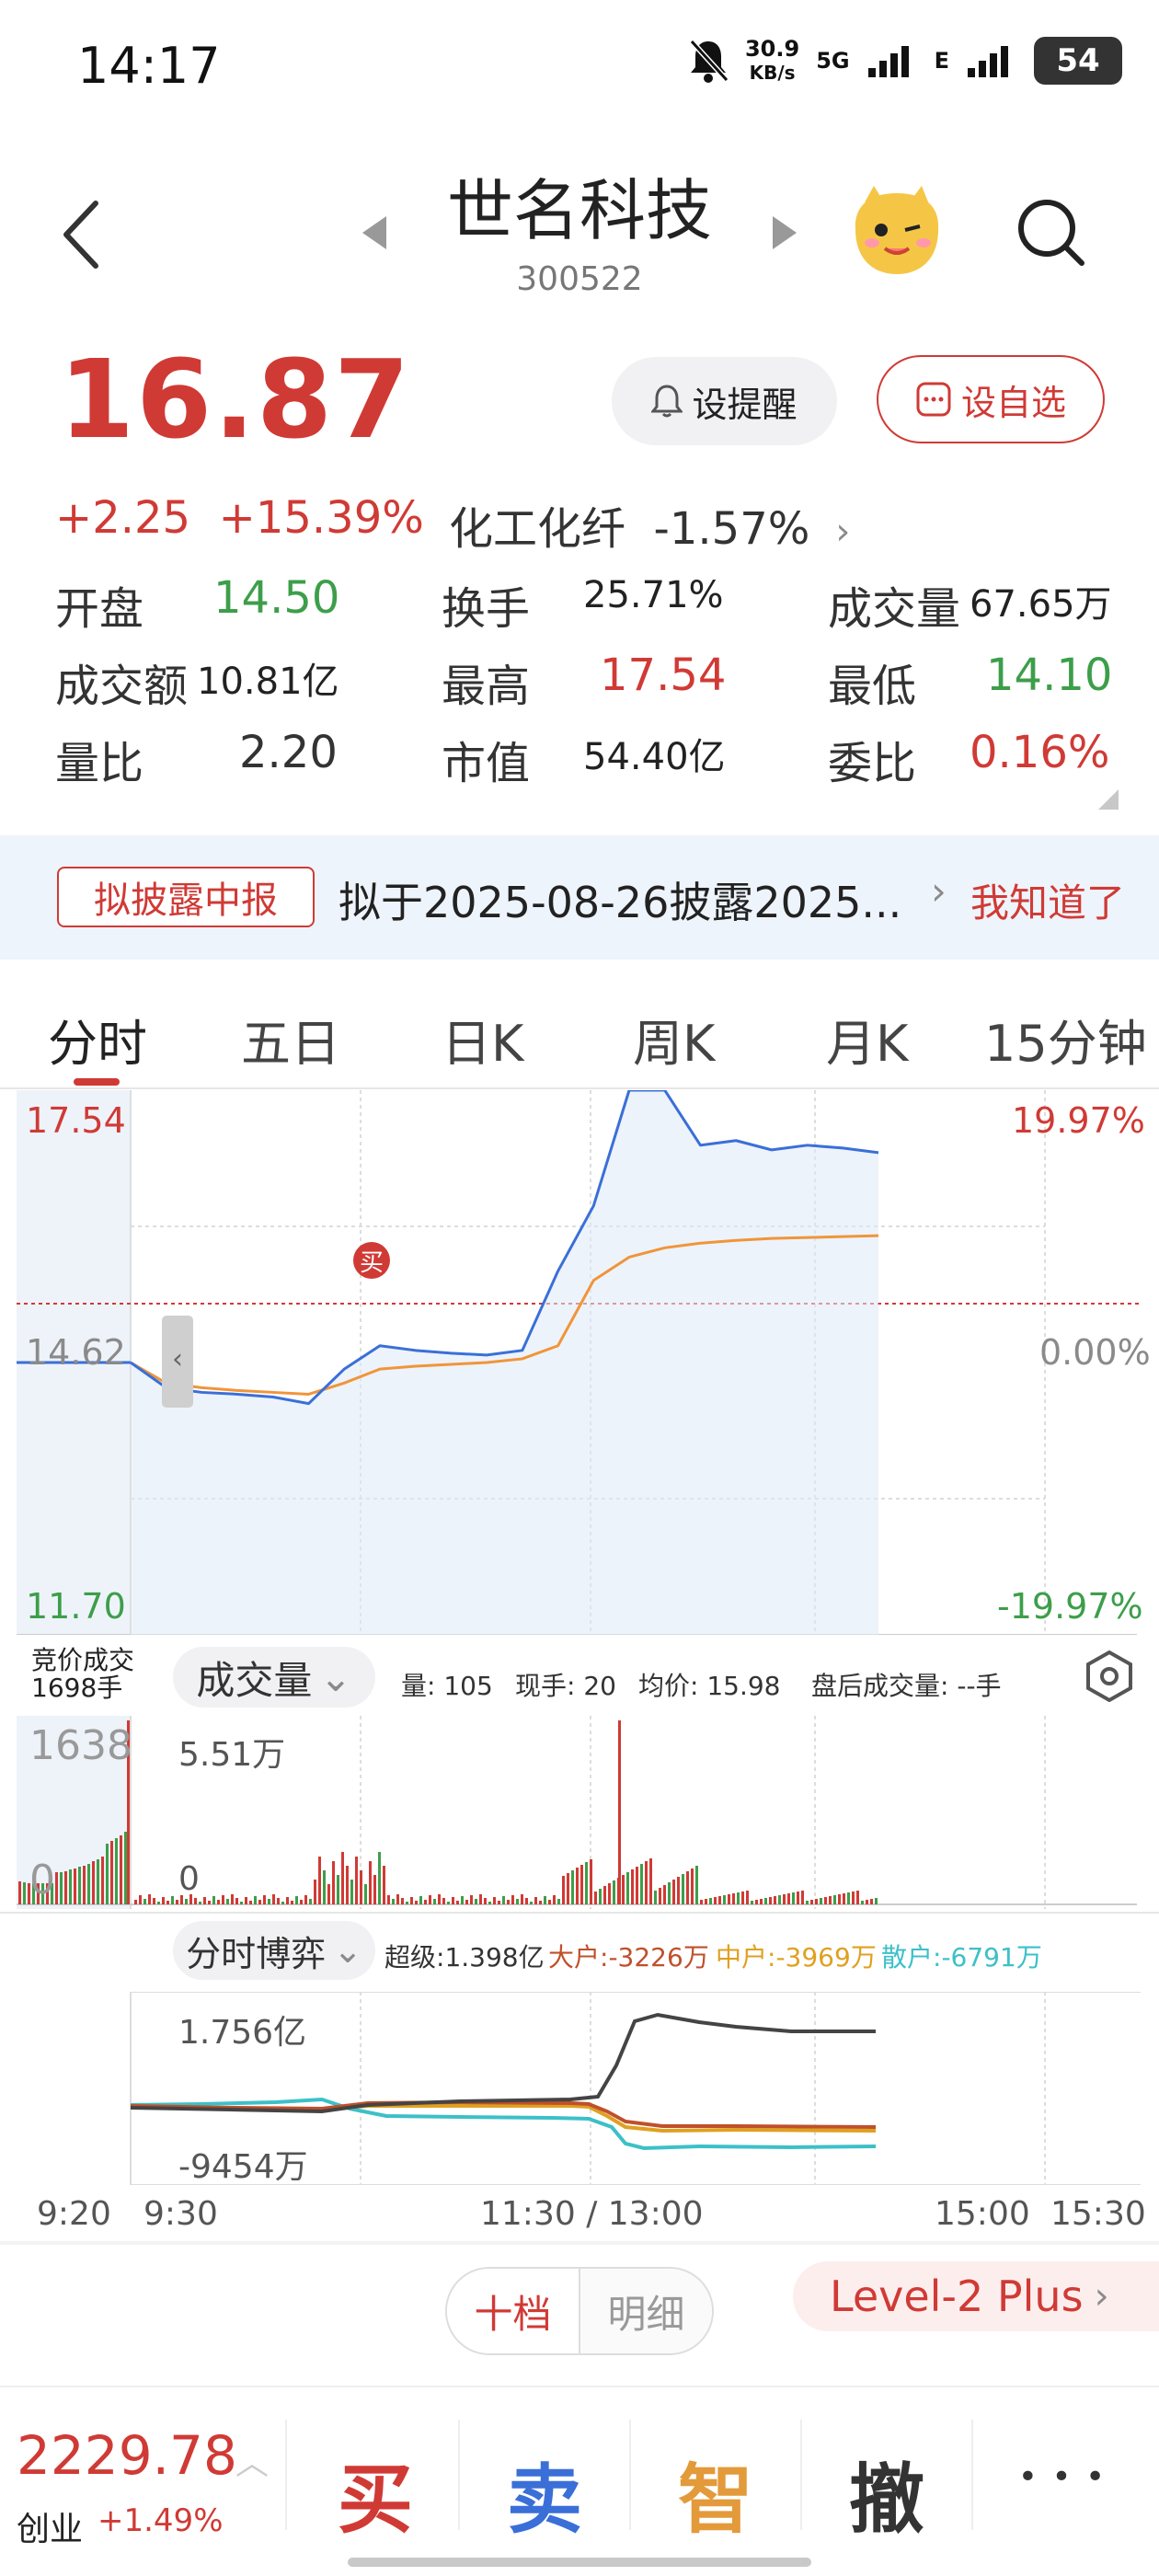  What do you see at coordinates (887, 2492) in the screenshot?
I see `cancel-order-button: 撤` at bounding box center [887, 2492].